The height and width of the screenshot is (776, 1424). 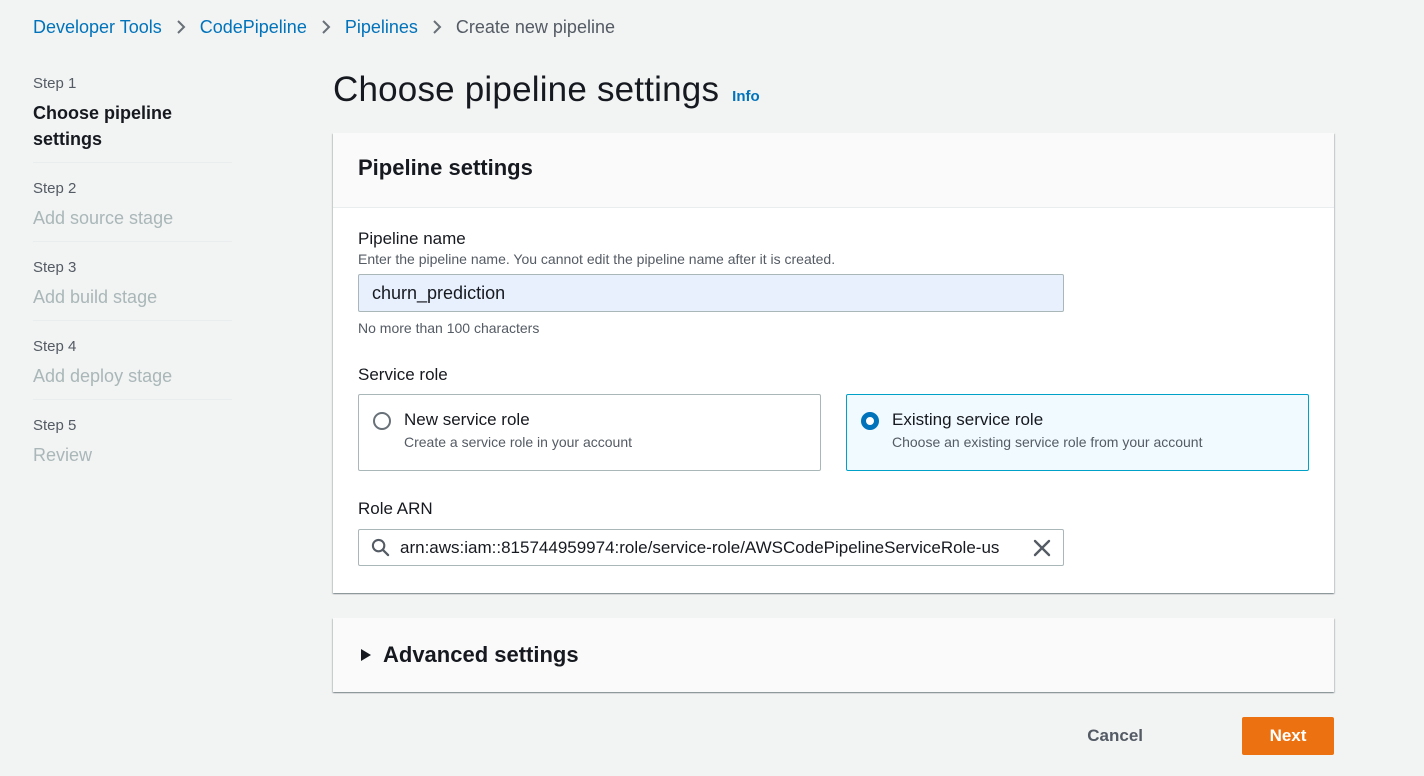 I want to click on step-4: Step 4 Add deploy stage, so click(x=132, y=368).